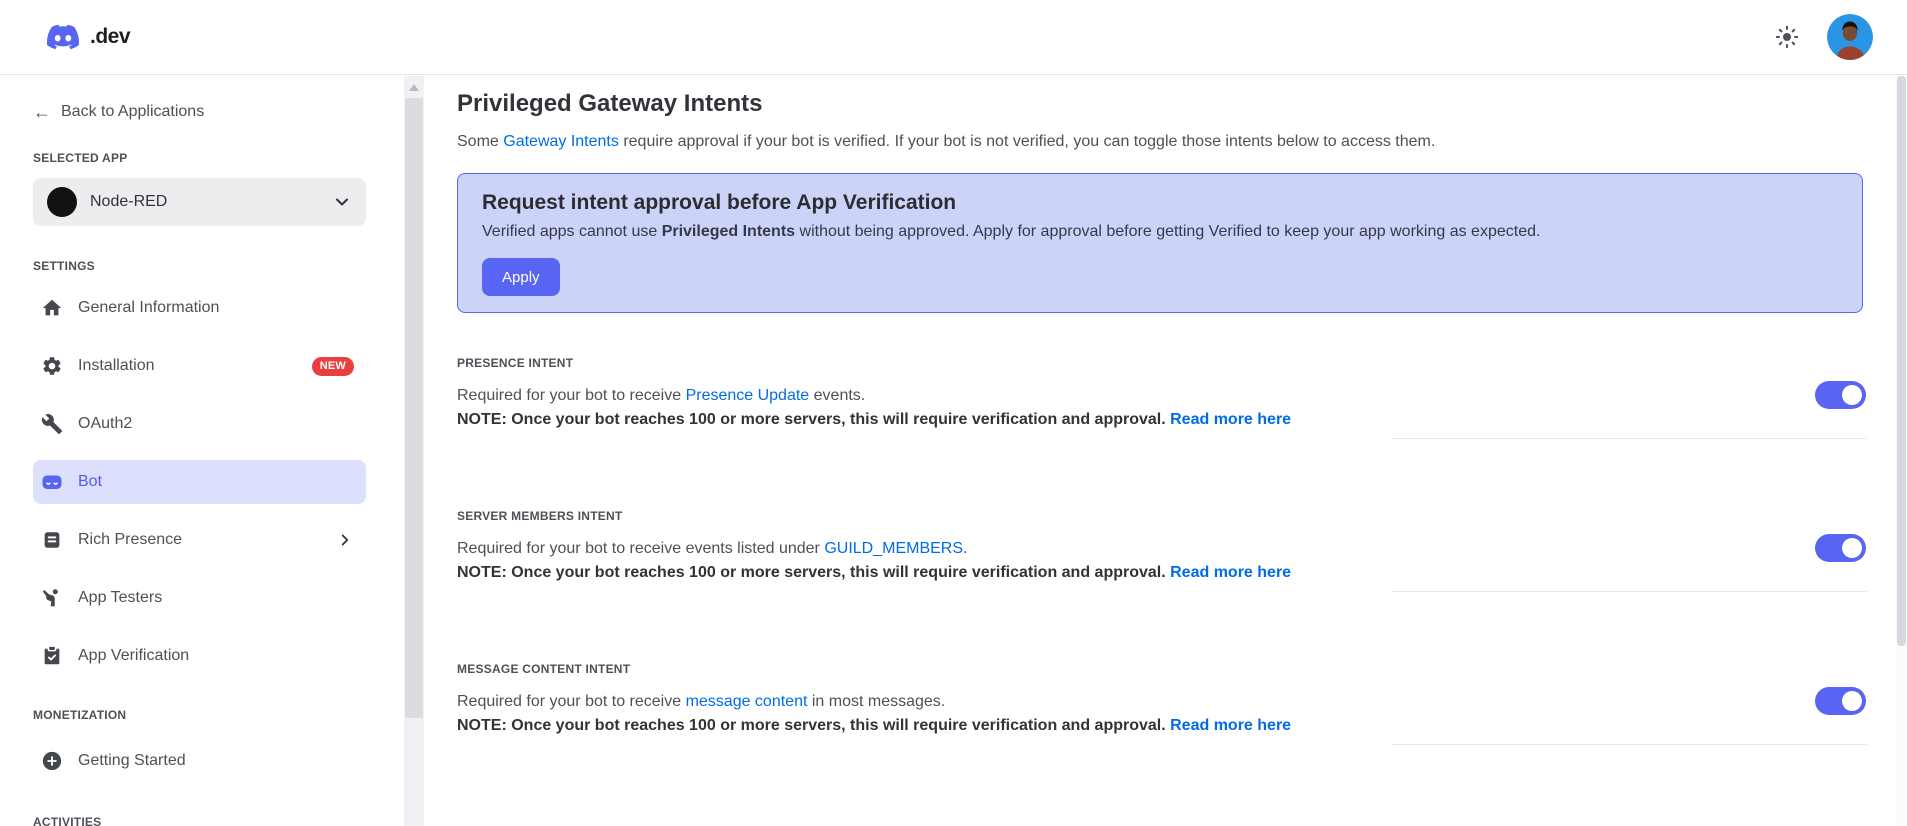 Image resolution: width=1907 pixels, height=826 pixels. I want to click on top-bar: .dev, so click(953, 37).